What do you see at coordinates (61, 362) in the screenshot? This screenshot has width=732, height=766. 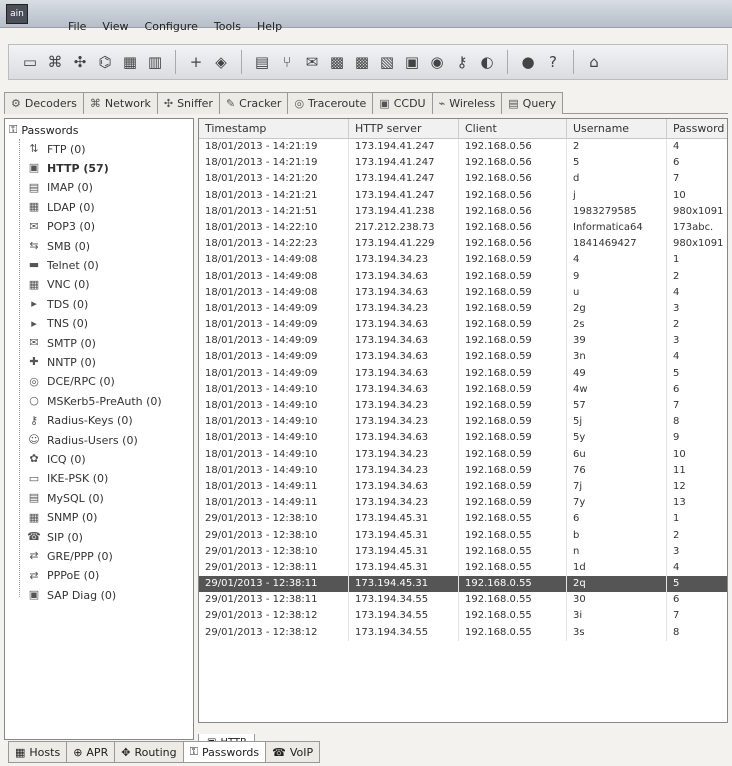 I see `tree-item-nntp: ✚ NNTP (0)` at bounding box center [61, 362].